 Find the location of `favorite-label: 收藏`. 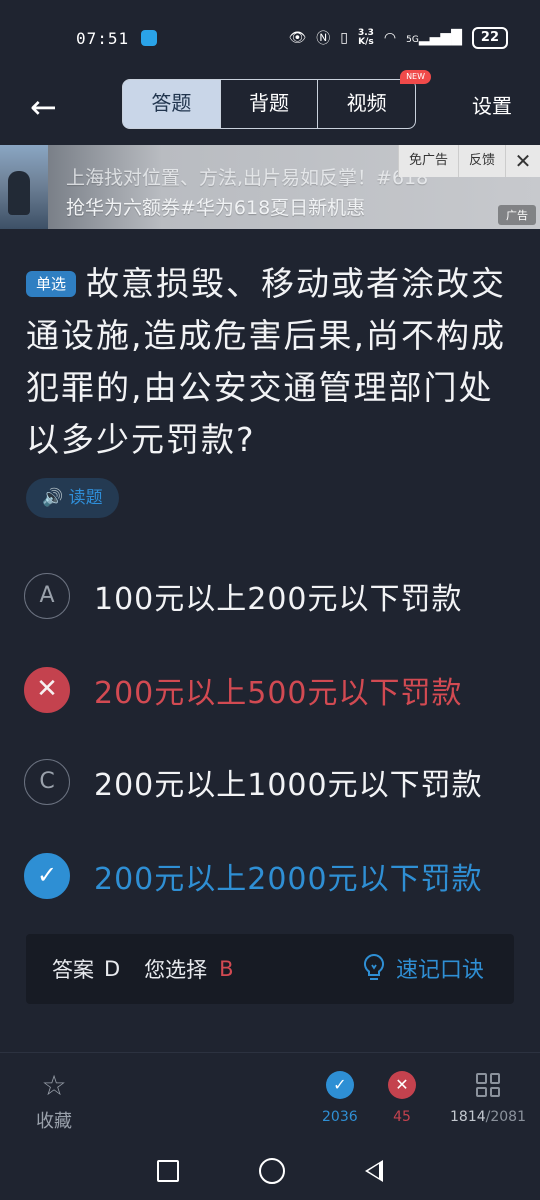

favorite-label: 收藏 is located at coordinates (54, 1121).